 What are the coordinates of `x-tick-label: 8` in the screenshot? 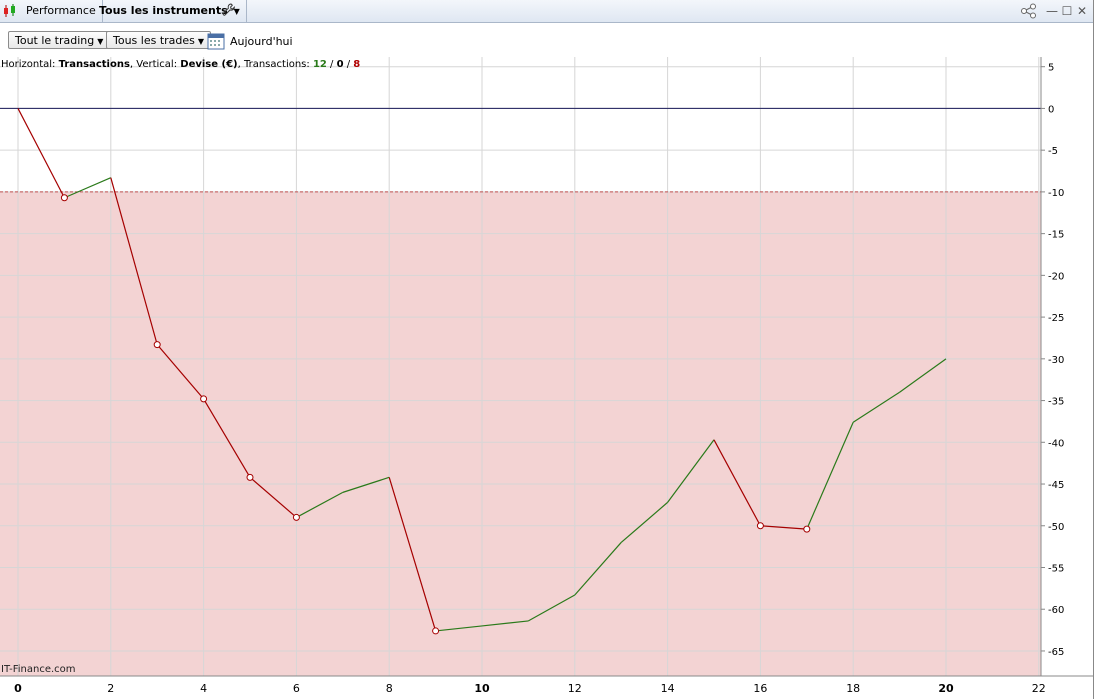 It's located at (389, 688).